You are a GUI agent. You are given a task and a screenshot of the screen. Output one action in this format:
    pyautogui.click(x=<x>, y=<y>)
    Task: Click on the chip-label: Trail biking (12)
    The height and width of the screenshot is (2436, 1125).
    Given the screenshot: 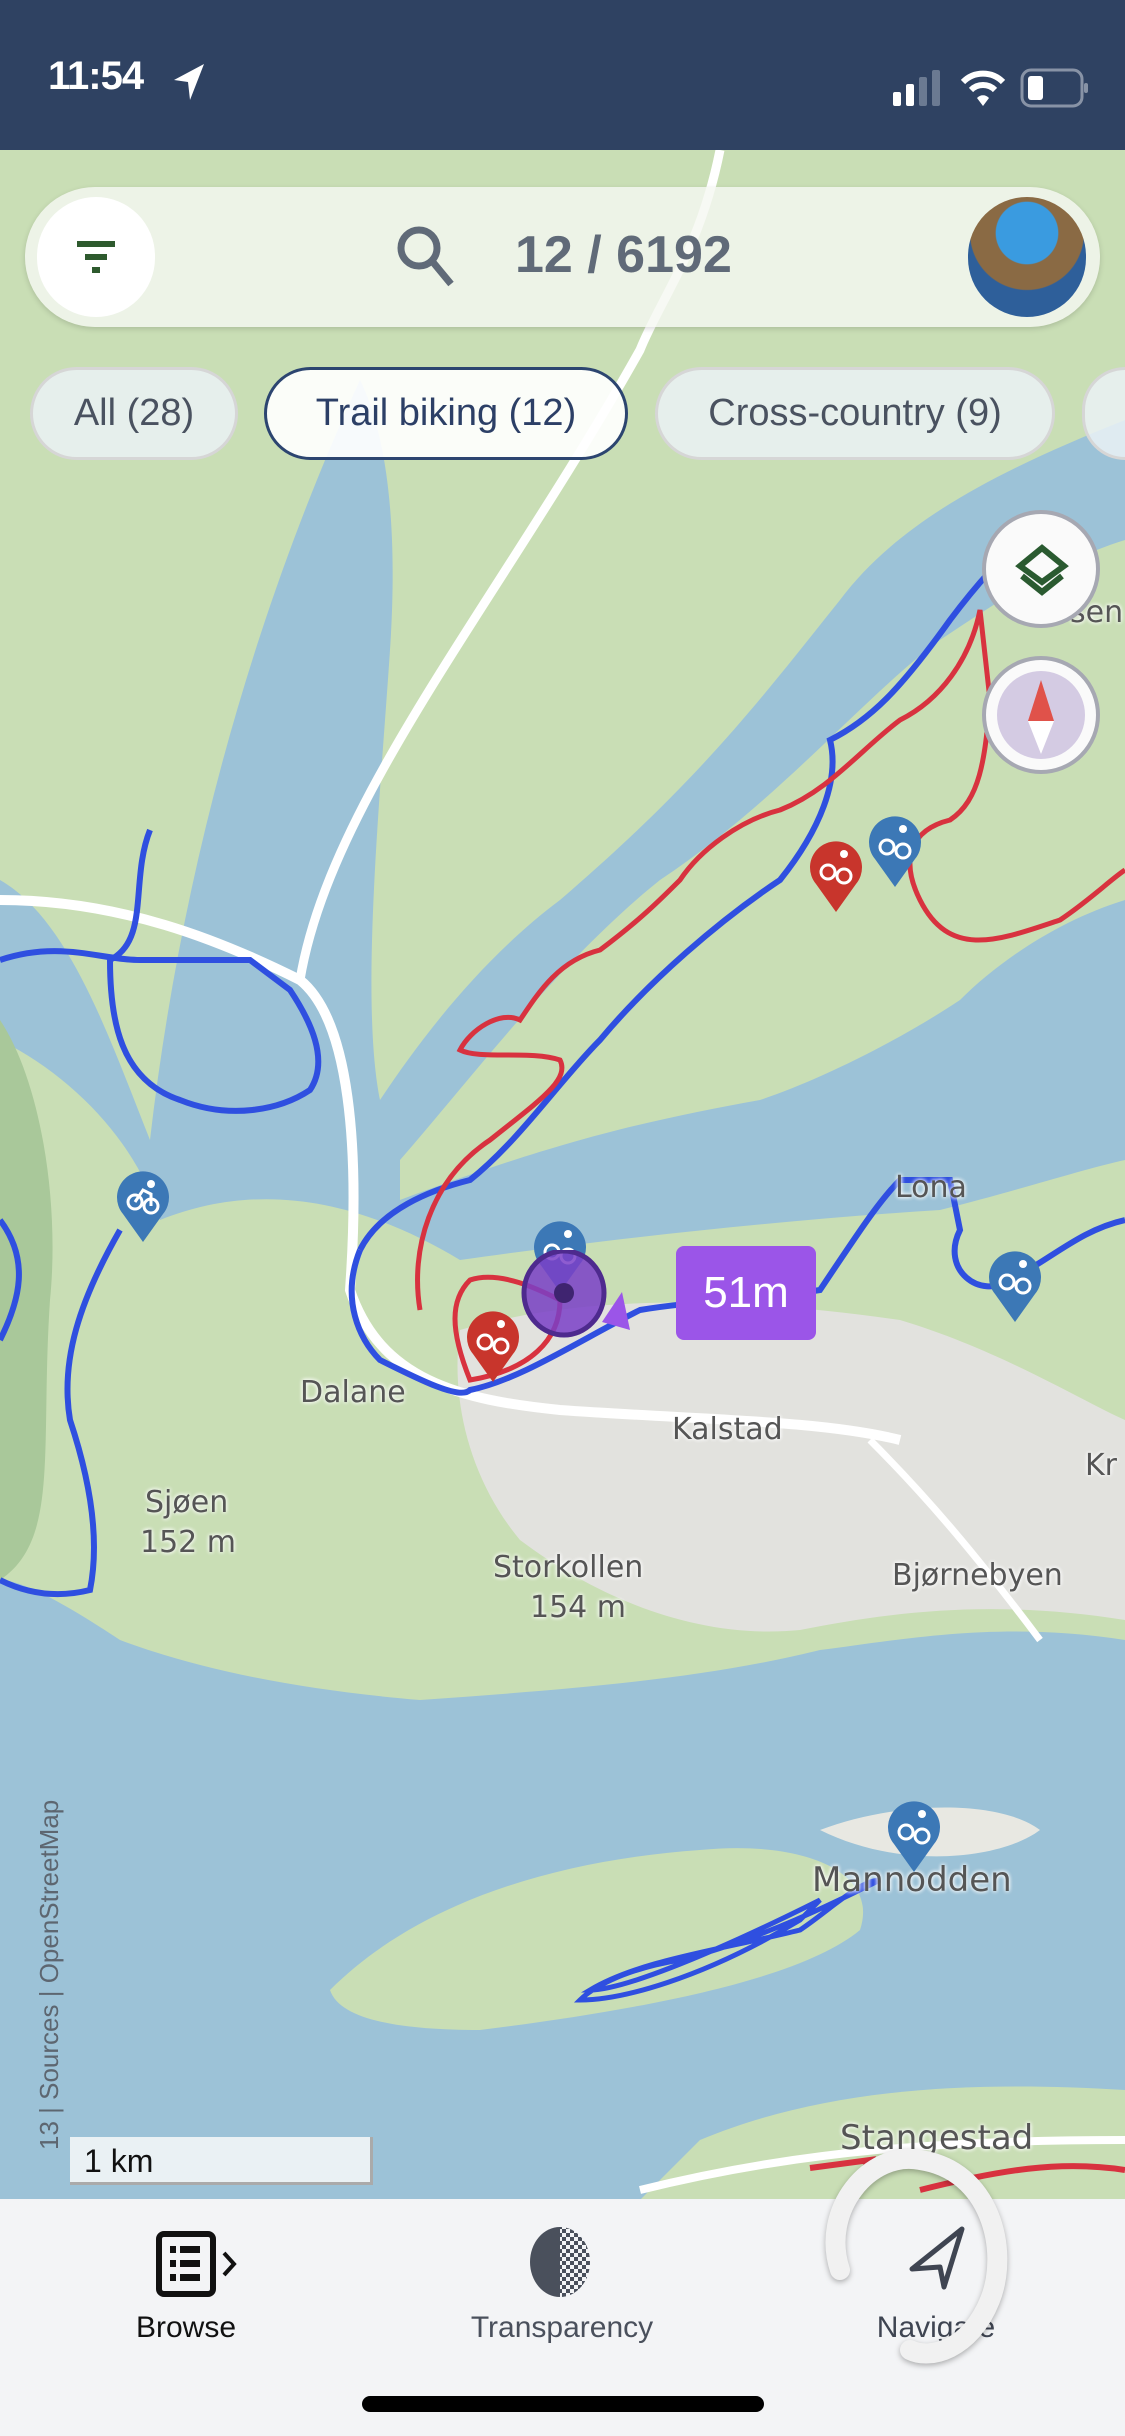 What is the action you would take?
    pyautogui.click(x=446, y=413)
    